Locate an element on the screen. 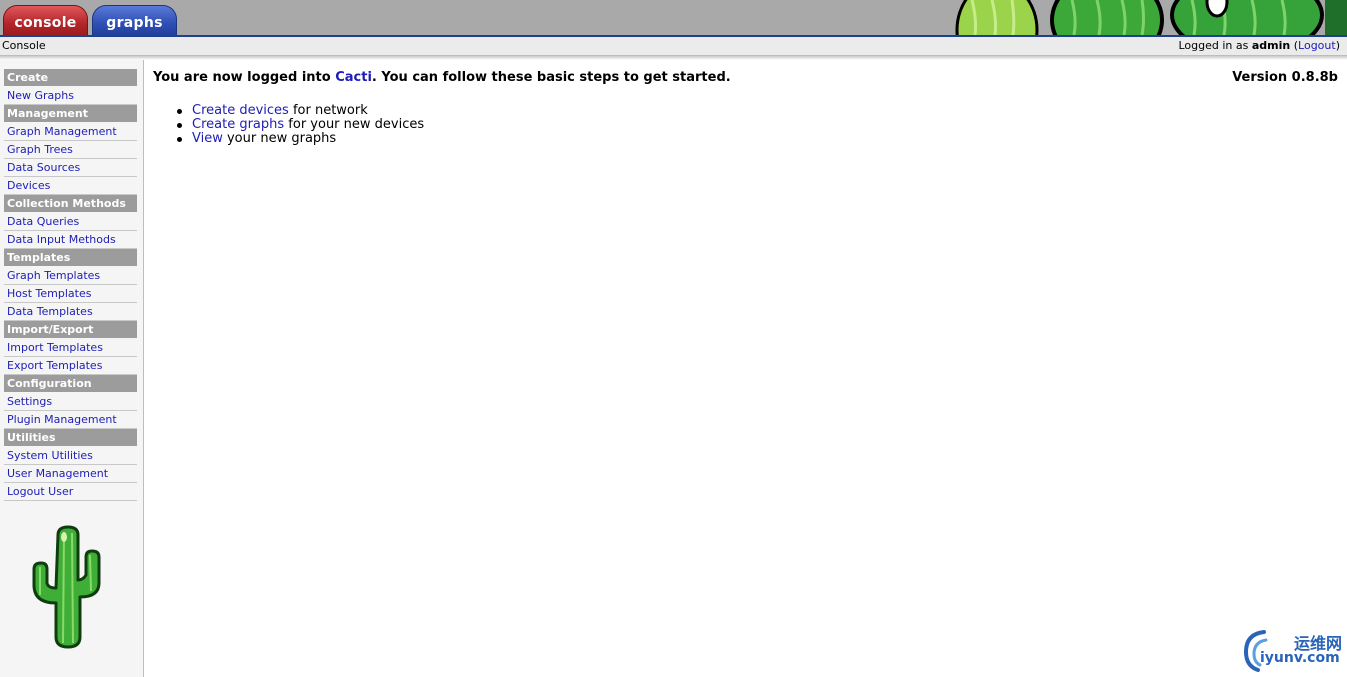  menu-item-user-management: User Management is located at coordinates (70, 474).